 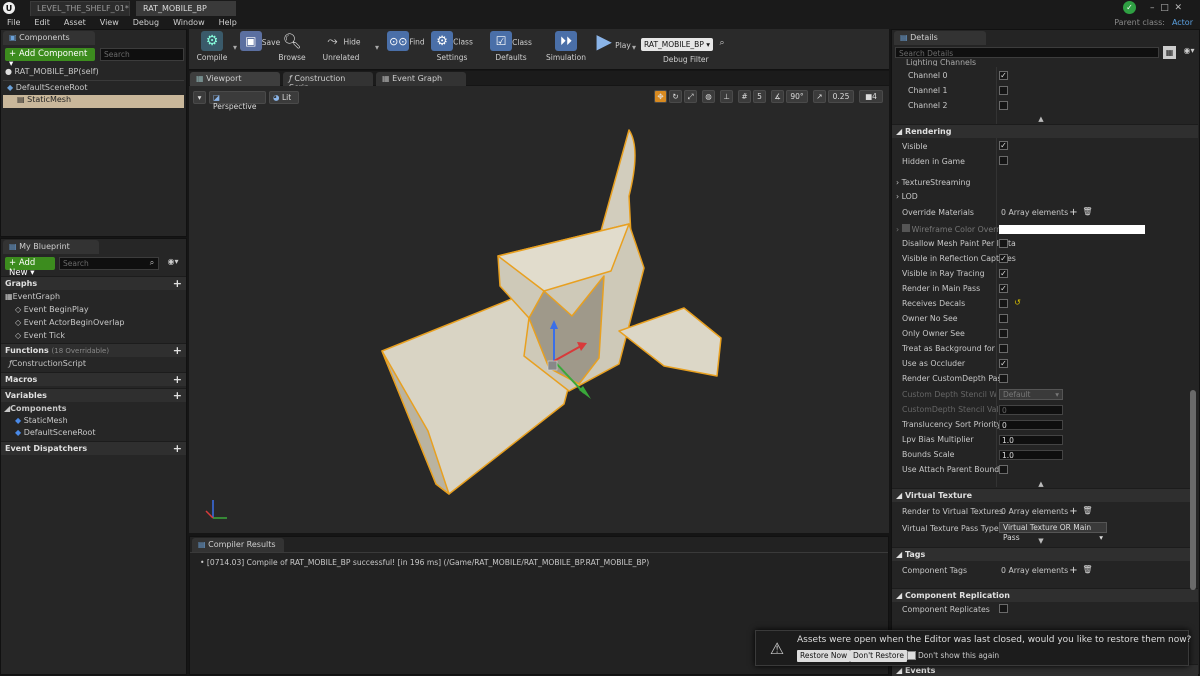 What do you see at coordinates (1003, 258) in the screenshot?
I see `visible-reflection-checkbox: ✓` at bounding box center [1003, 258].